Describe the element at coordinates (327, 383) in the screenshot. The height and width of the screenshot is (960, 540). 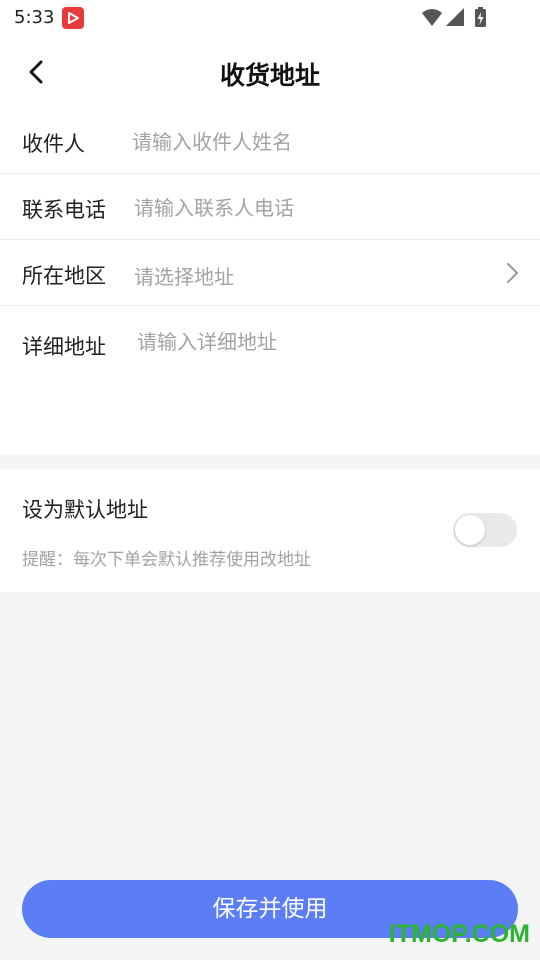
I see `detail-address-input` at that location.